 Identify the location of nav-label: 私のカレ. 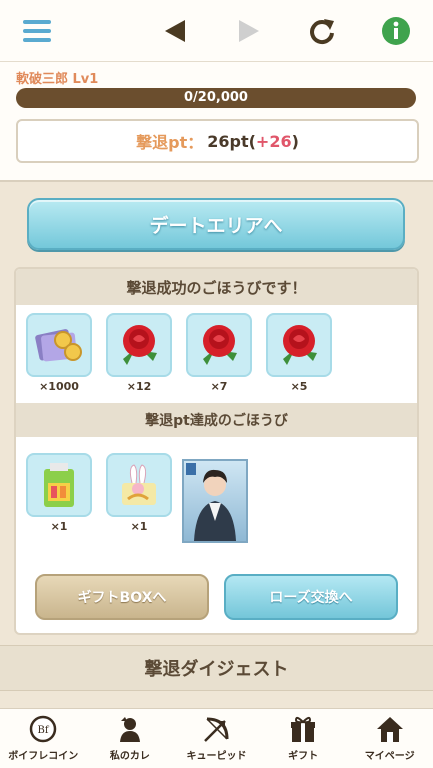
(129, 756).